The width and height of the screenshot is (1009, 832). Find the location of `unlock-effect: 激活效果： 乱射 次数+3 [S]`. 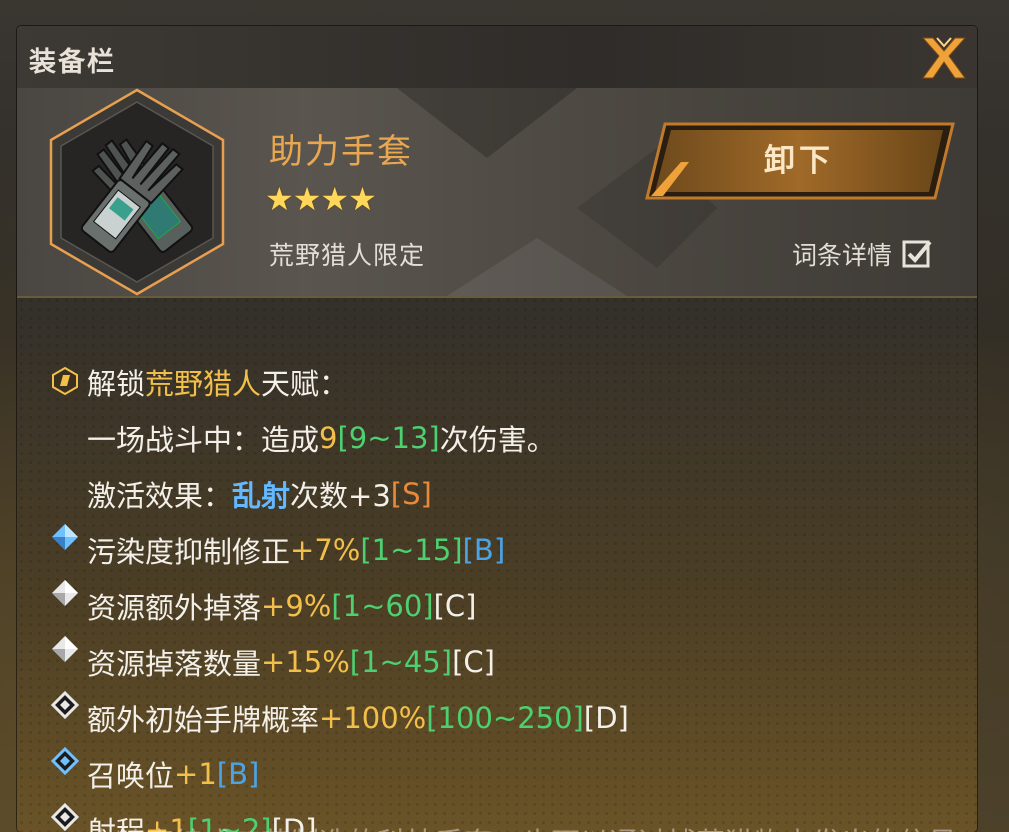

unlock-effect: 激活效果： 乱射 次数+3 [S] is located at coordinates (259, 494).